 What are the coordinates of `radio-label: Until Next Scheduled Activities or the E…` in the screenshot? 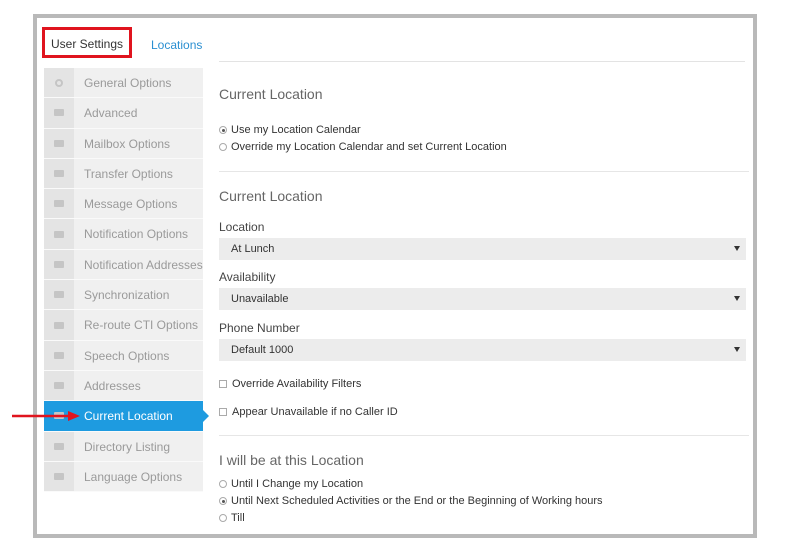 It's located at (417, 501).